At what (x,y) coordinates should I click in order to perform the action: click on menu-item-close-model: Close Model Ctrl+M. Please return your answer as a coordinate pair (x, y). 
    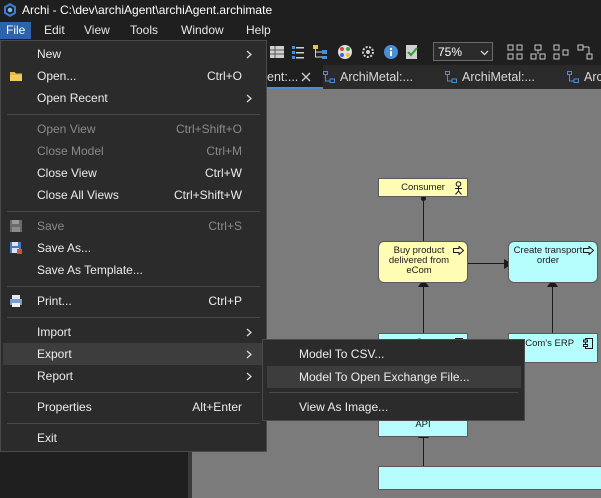
    Looking at the image, I should click on (133, 151).